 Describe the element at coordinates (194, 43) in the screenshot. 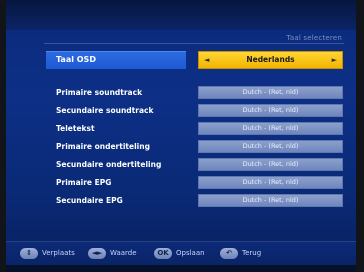

I see `title-divider` at that location.